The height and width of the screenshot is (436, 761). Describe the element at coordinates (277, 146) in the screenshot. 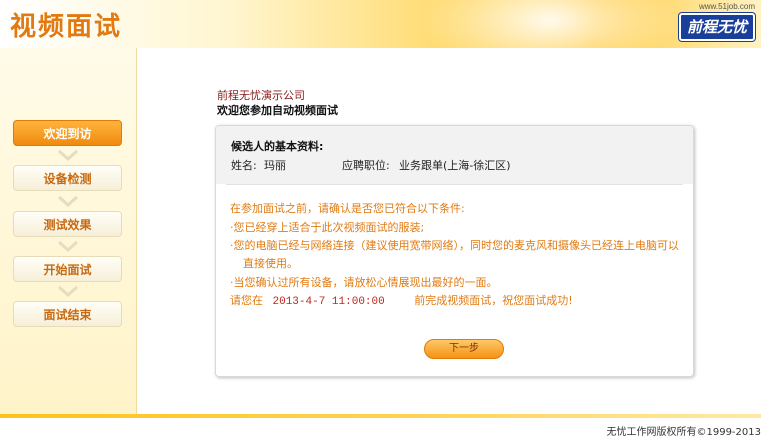

I see `candidate-info-title: 候选人的基本资料:` at that location.